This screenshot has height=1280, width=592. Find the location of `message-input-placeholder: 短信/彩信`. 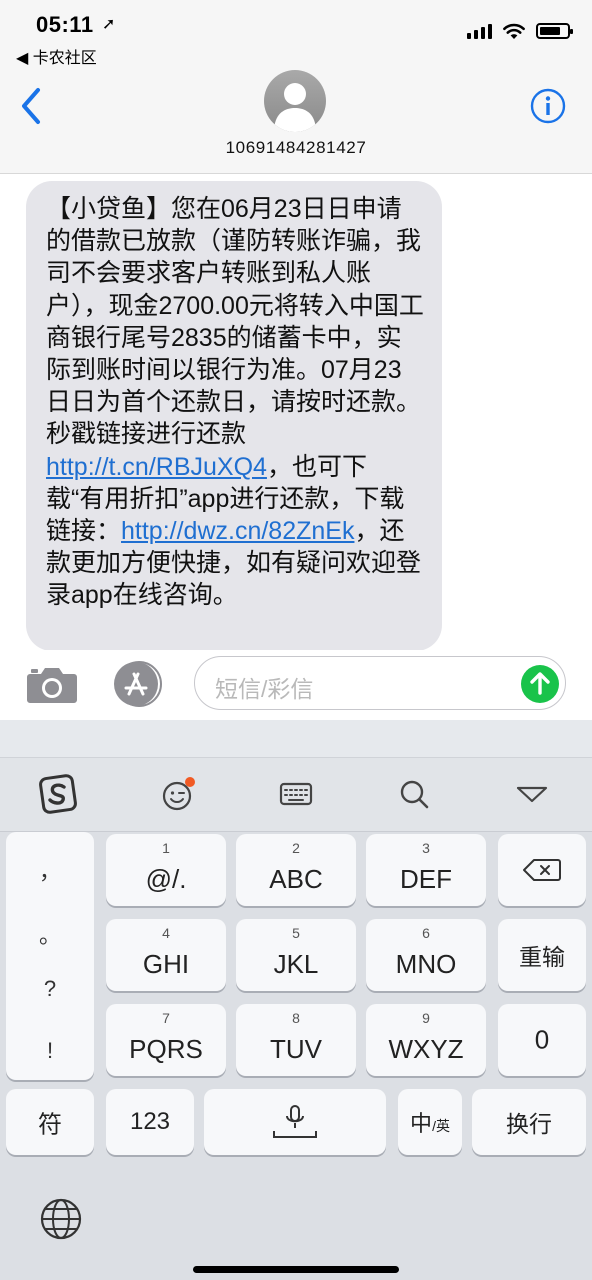

message-input-placeholder: 短信/彩信 is located at coordinates (264, 689).